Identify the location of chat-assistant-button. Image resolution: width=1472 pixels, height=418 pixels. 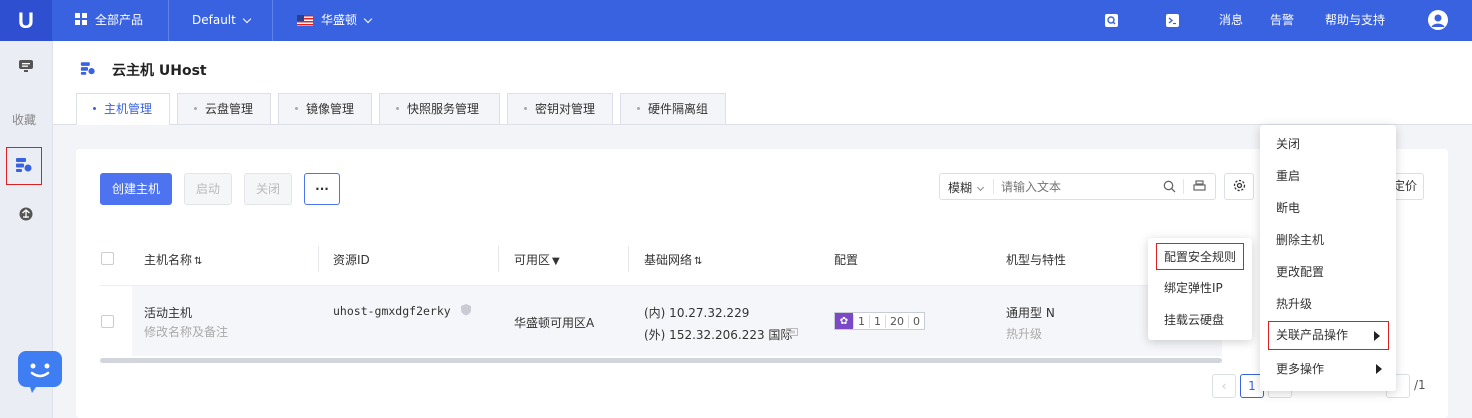
(40, 372).